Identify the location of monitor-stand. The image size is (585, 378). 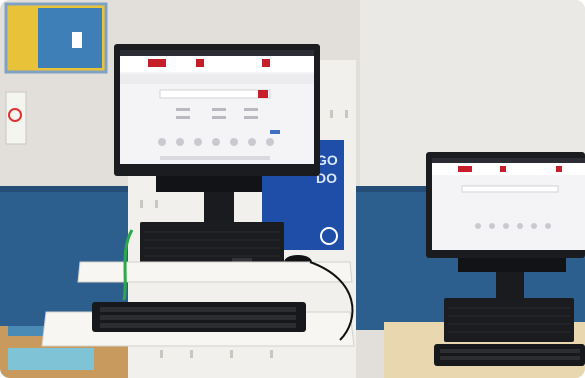
(219, 207).